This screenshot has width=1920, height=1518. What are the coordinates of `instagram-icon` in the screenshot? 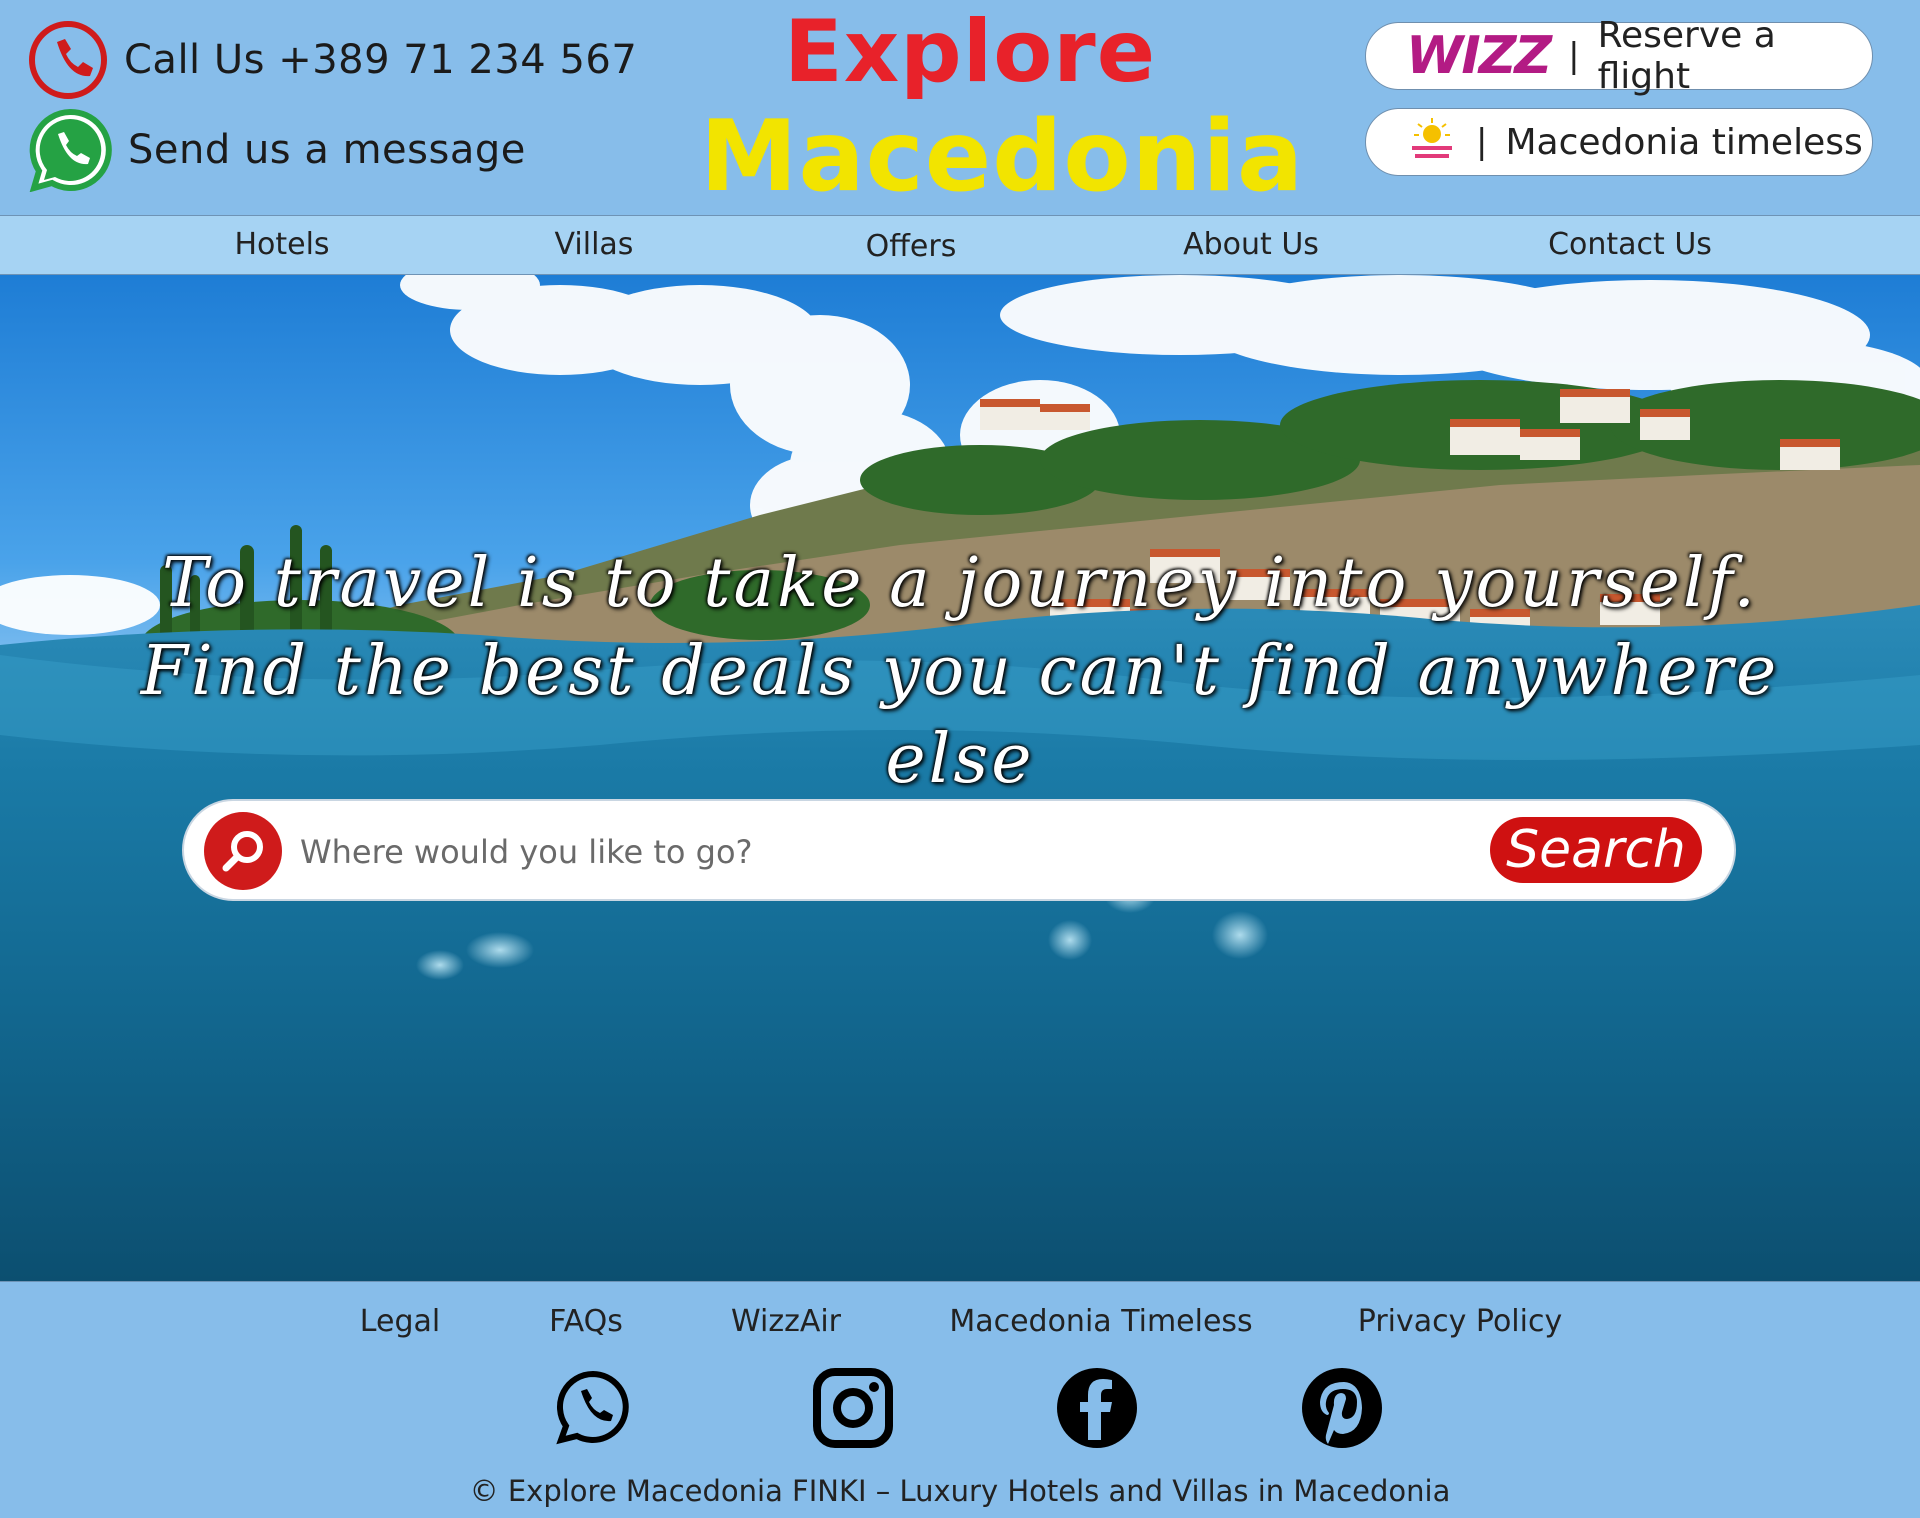 It's located at (853, 1408).